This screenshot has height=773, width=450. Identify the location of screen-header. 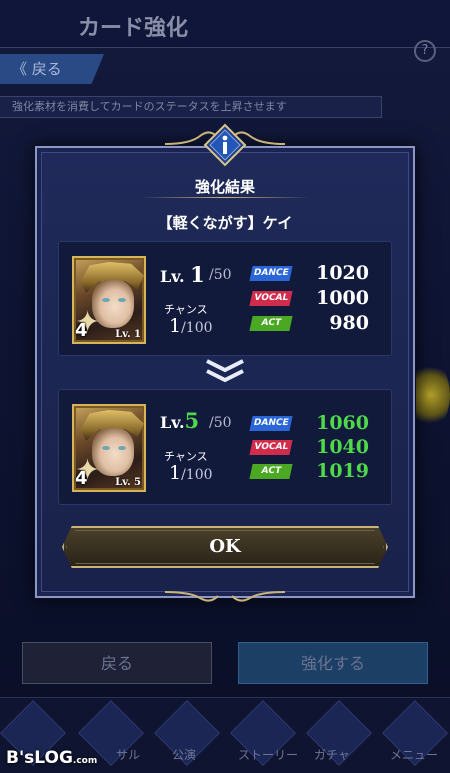
(225, 24).